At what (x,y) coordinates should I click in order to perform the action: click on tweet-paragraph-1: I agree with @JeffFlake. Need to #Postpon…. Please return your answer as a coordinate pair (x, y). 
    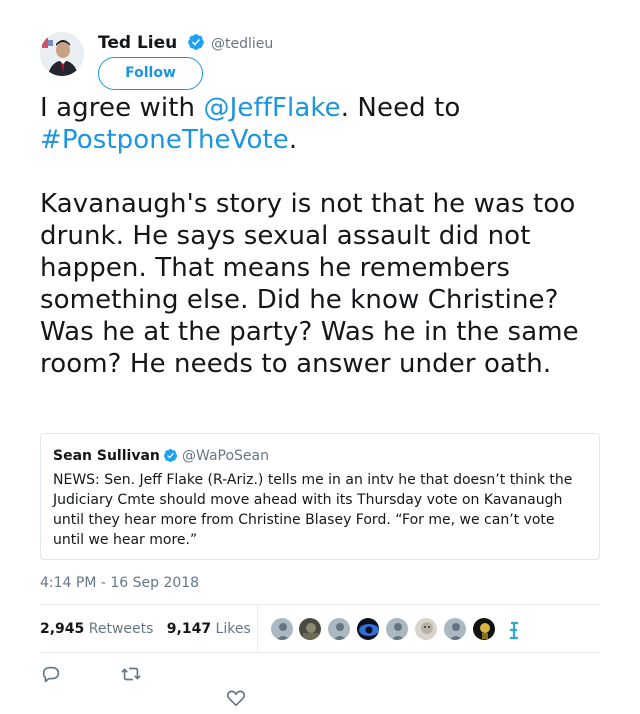
    Looking at the image, I should click on (325, 124).